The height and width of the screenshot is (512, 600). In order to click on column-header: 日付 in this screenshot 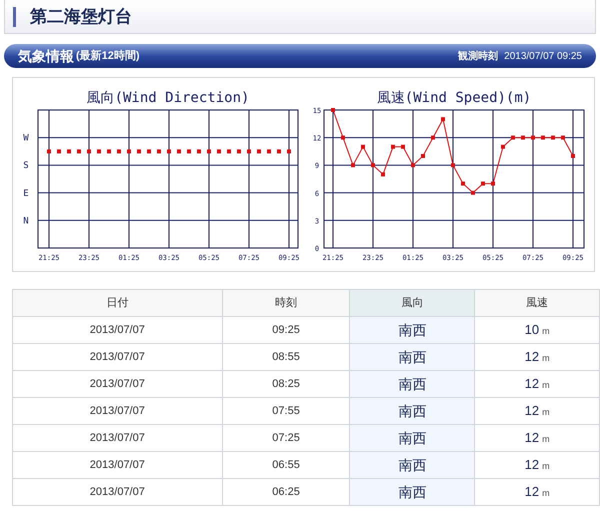, I will do `click(117, 303)`.